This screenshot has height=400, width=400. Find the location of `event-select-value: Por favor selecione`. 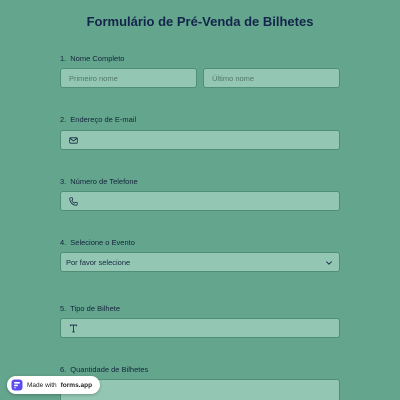

event-select-value: Por favor selecione is located at coordinates (98, 262).